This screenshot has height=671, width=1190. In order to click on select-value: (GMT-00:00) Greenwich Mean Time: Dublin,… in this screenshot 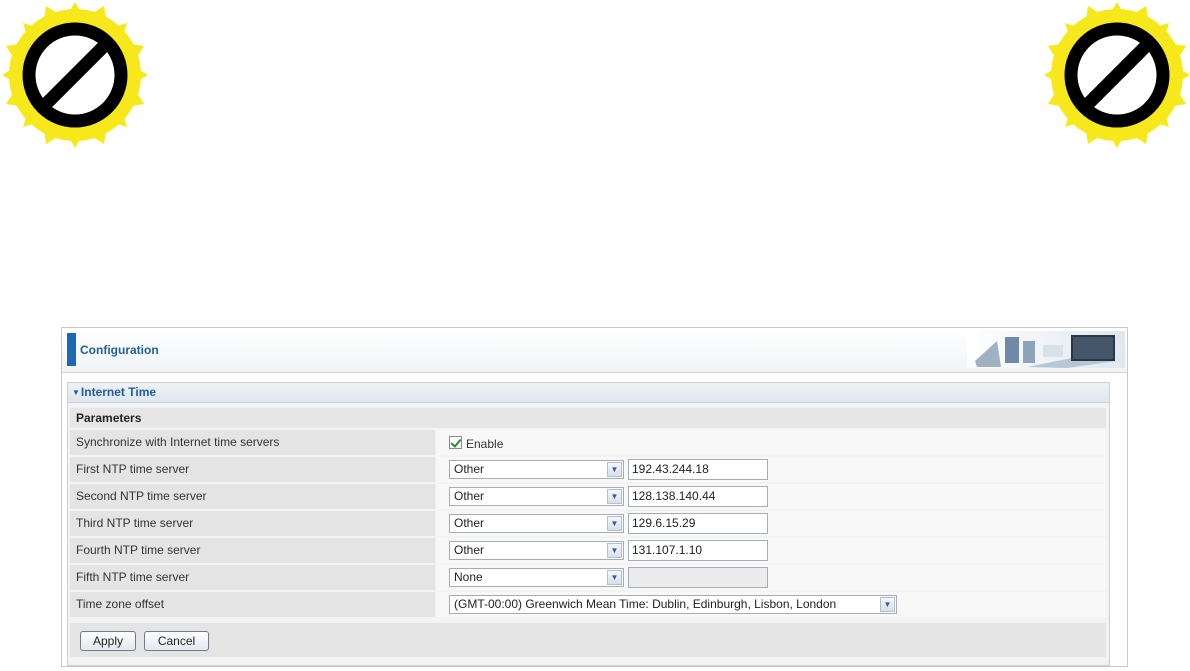, I will do `click(645, 604)`.